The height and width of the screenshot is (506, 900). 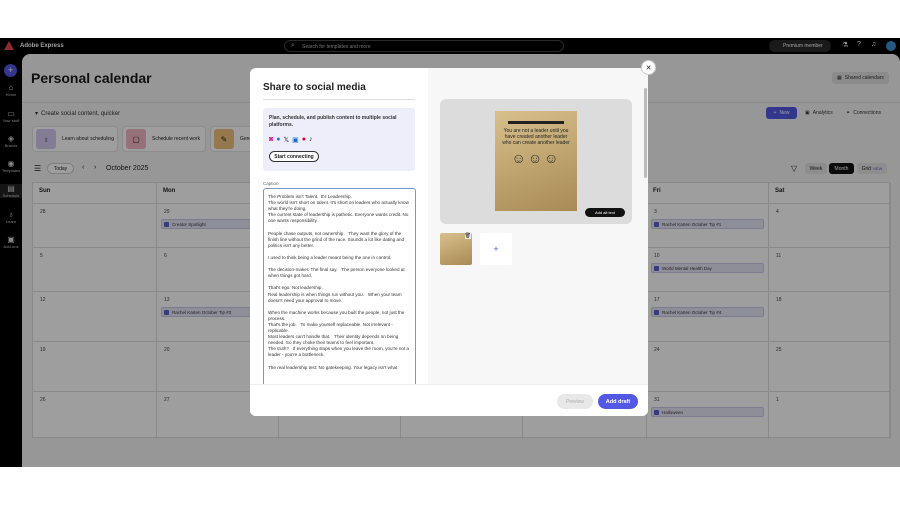 I want to click on facebook-icon: ●, so click(x=278, y=139).